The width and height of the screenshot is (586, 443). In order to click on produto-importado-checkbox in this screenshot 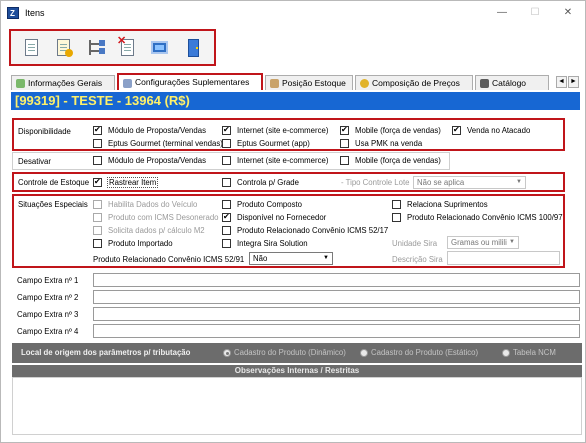, I will do `click(97, 243)`.